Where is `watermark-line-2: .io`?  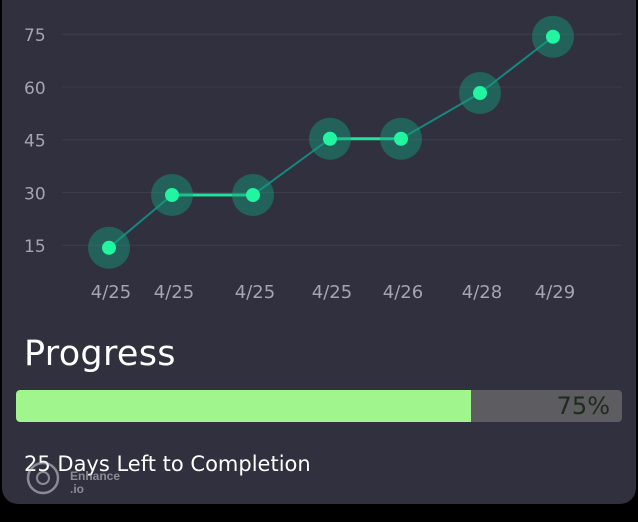
watermark-line-2: .io is located at coordinates (77, 489).